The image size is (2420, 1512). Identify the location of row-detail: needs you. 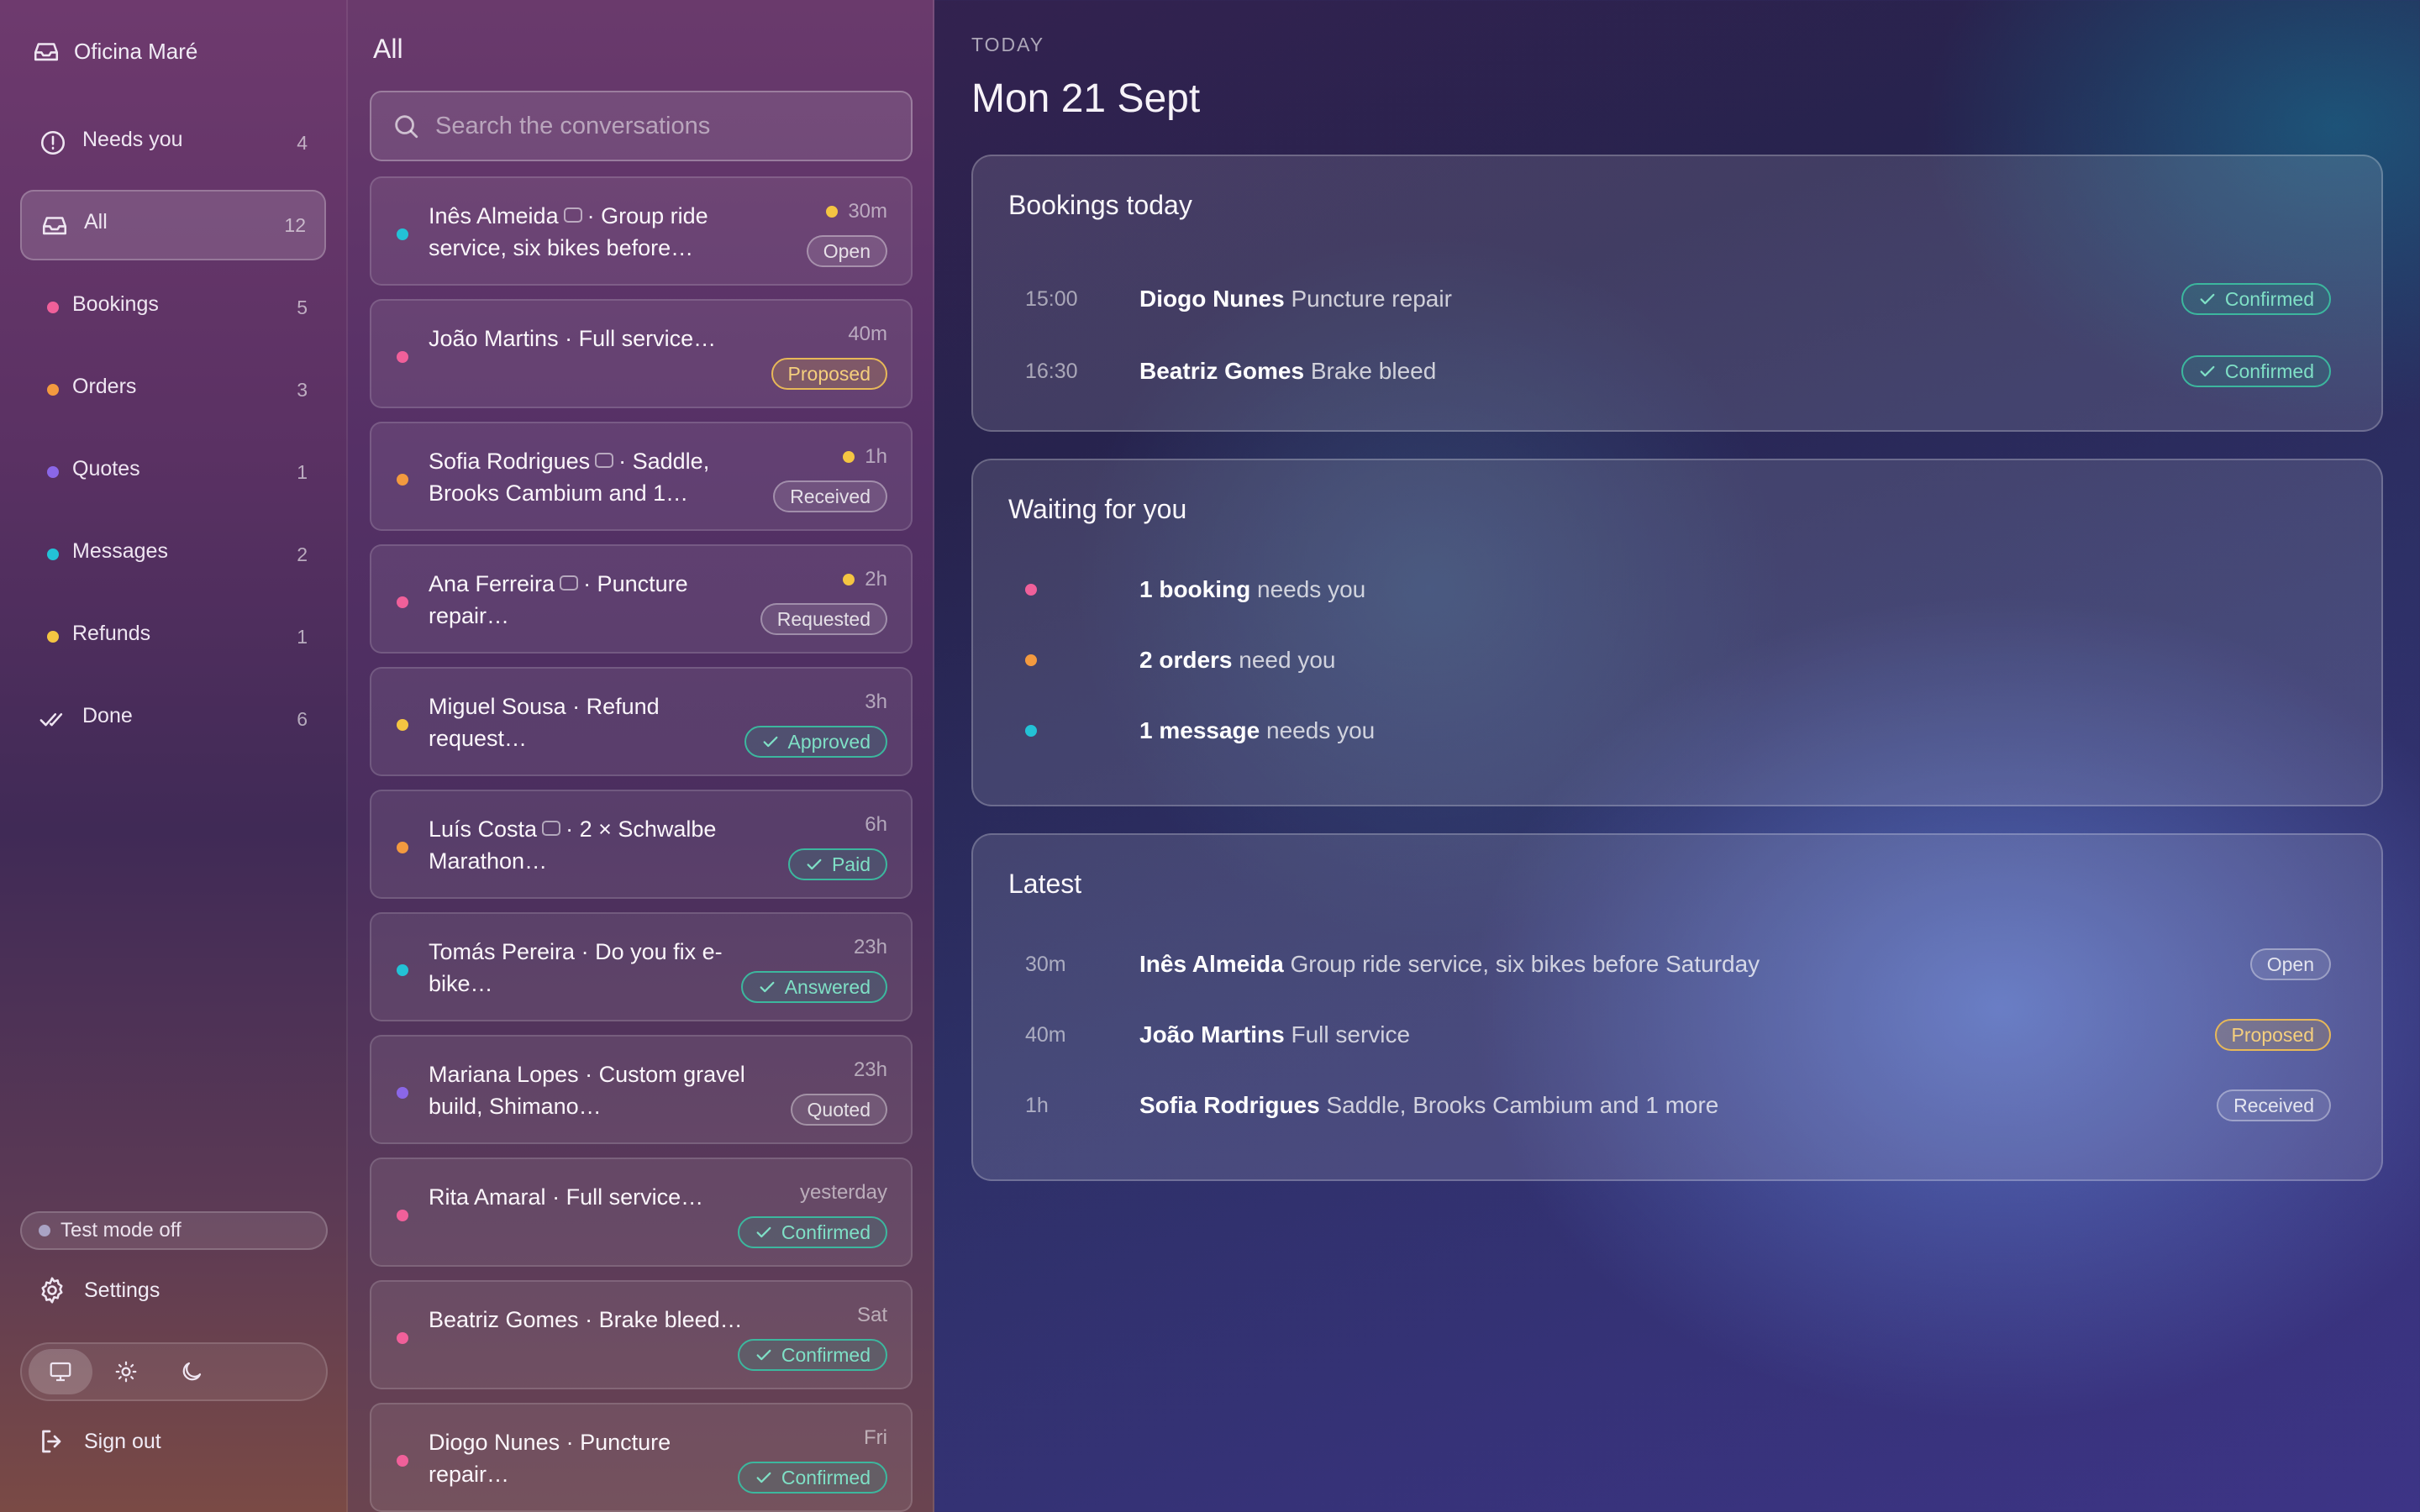
(1321, 730).